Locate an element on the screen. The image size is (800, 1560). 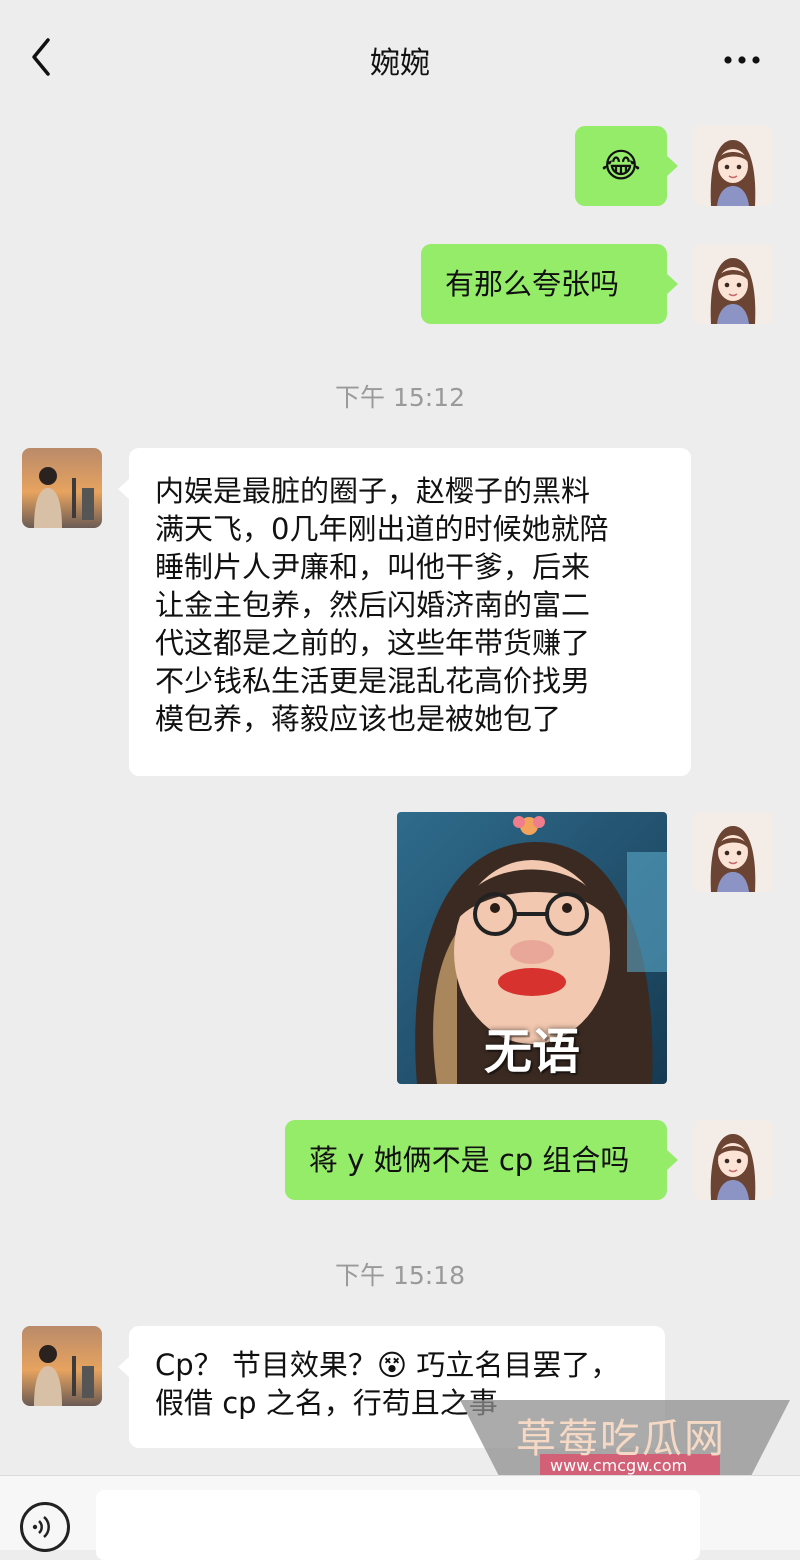
dizzy-emoji: 😵 is located at coordinates (392, 1365).